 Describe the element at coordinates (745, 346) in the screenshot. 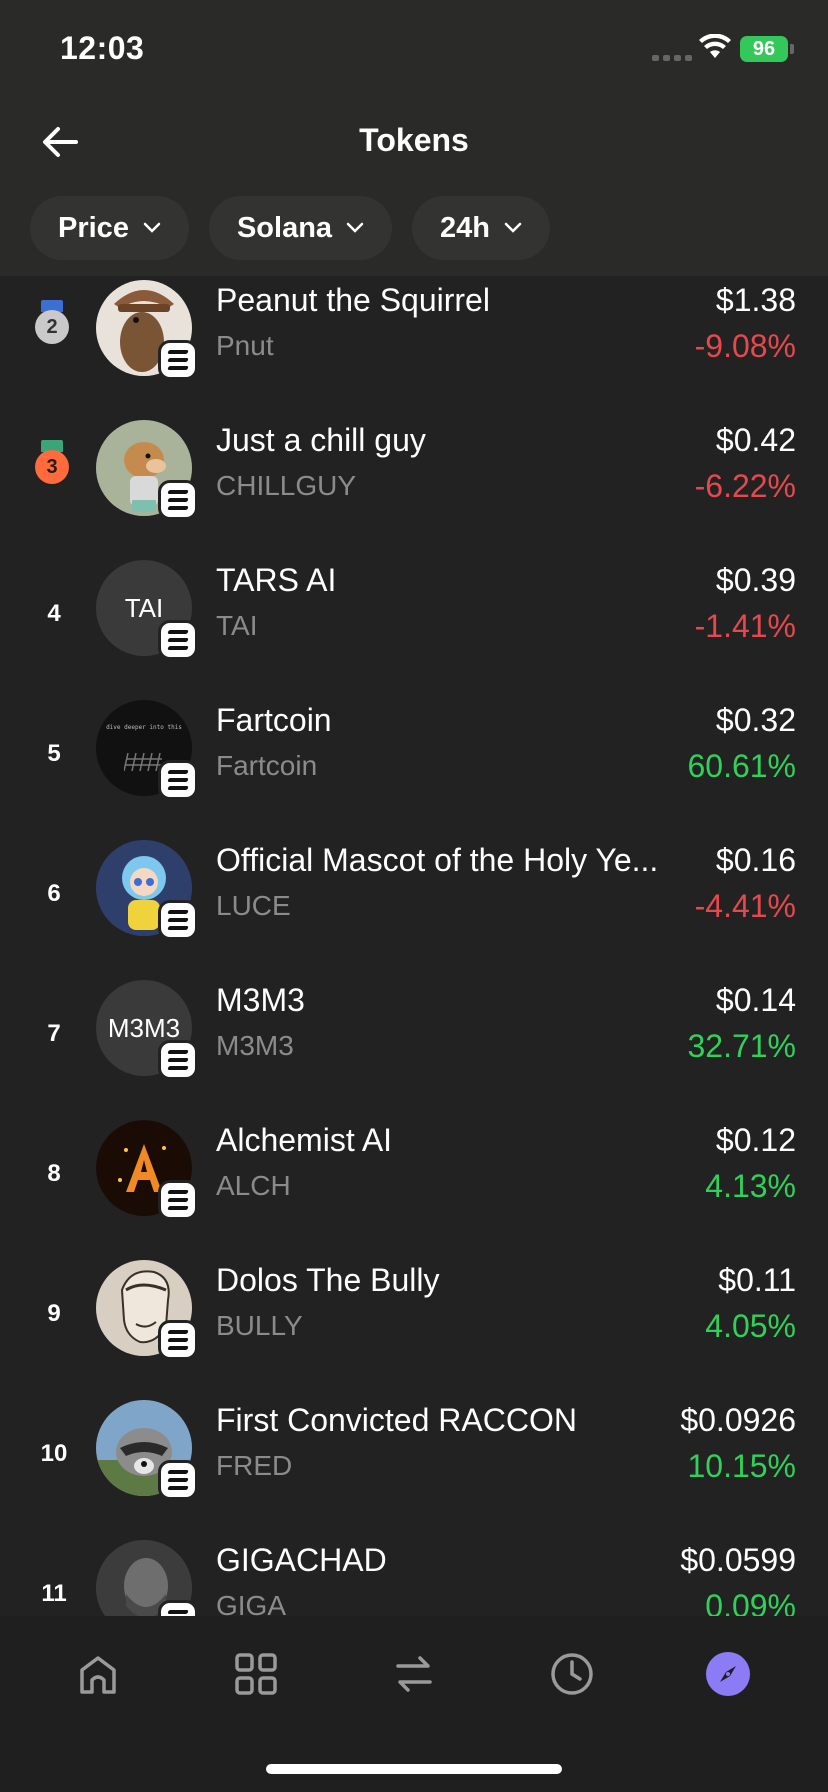

I see `token-change: -9.08%` at that location.